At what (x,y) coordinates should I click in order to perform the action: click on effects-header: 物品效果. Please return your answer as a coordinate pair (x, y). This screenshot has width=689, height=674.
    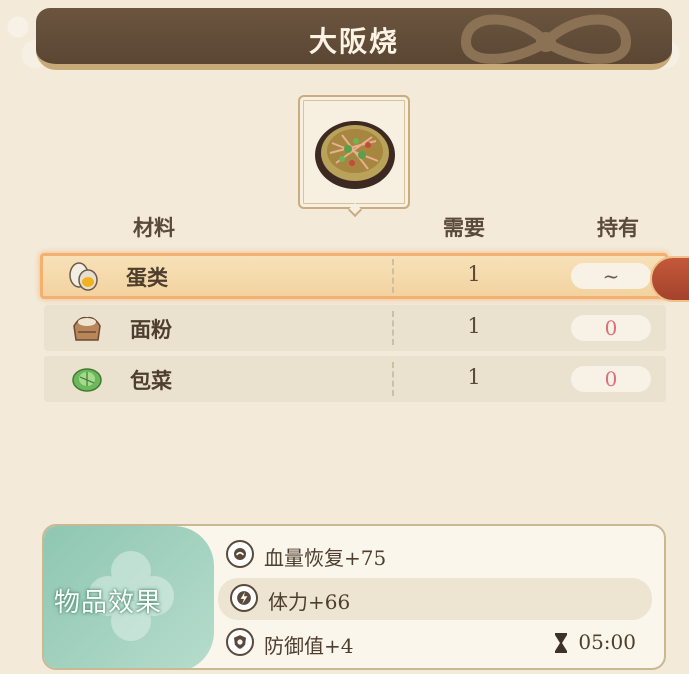
    Looking at the image, I should click on (129, 597).